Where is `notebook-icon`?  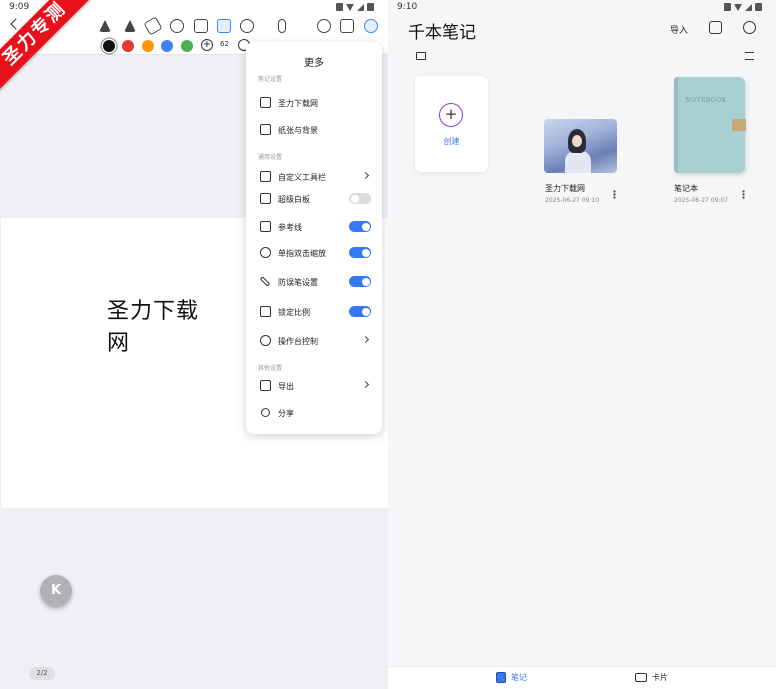
notebook-icon is located at coordinates (265, 102).